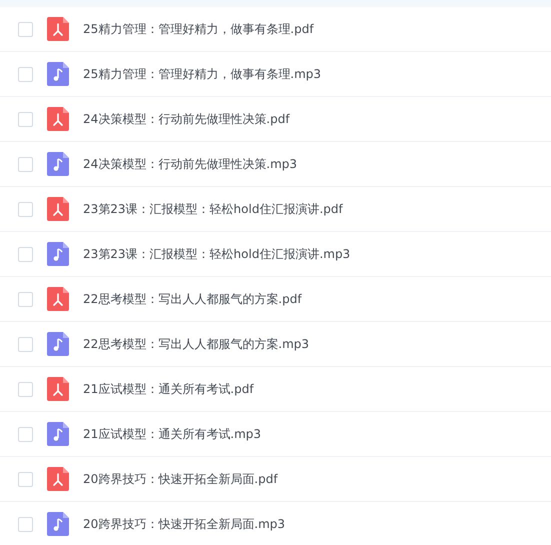  What do you see at coordinates (202, 74) in the screenshot?
I see `file-name: 25精力管理：管理好精力，做事有条理.mp3` at bounding box center [202, 74].